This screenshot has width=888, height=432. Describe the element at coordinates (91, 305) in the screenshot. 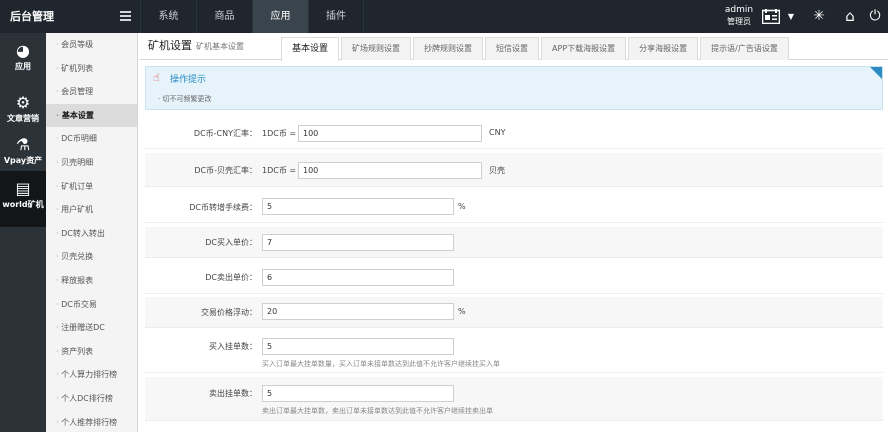

I see `subnav-item: DC币交易` at that location.